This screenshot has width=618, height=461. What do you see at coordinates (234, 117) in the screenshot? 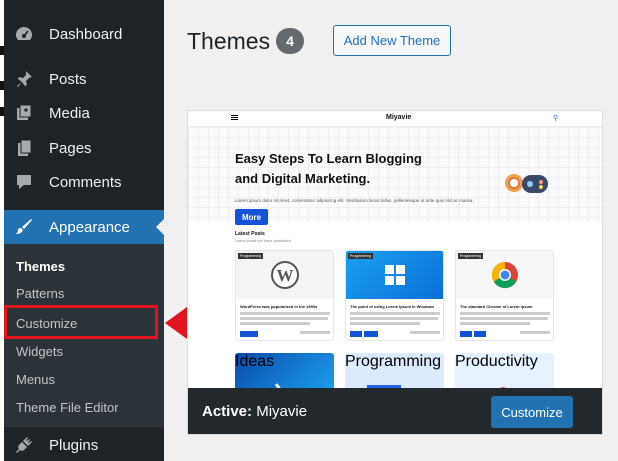
I see `menu-icon` at bounding box center [234, 117].